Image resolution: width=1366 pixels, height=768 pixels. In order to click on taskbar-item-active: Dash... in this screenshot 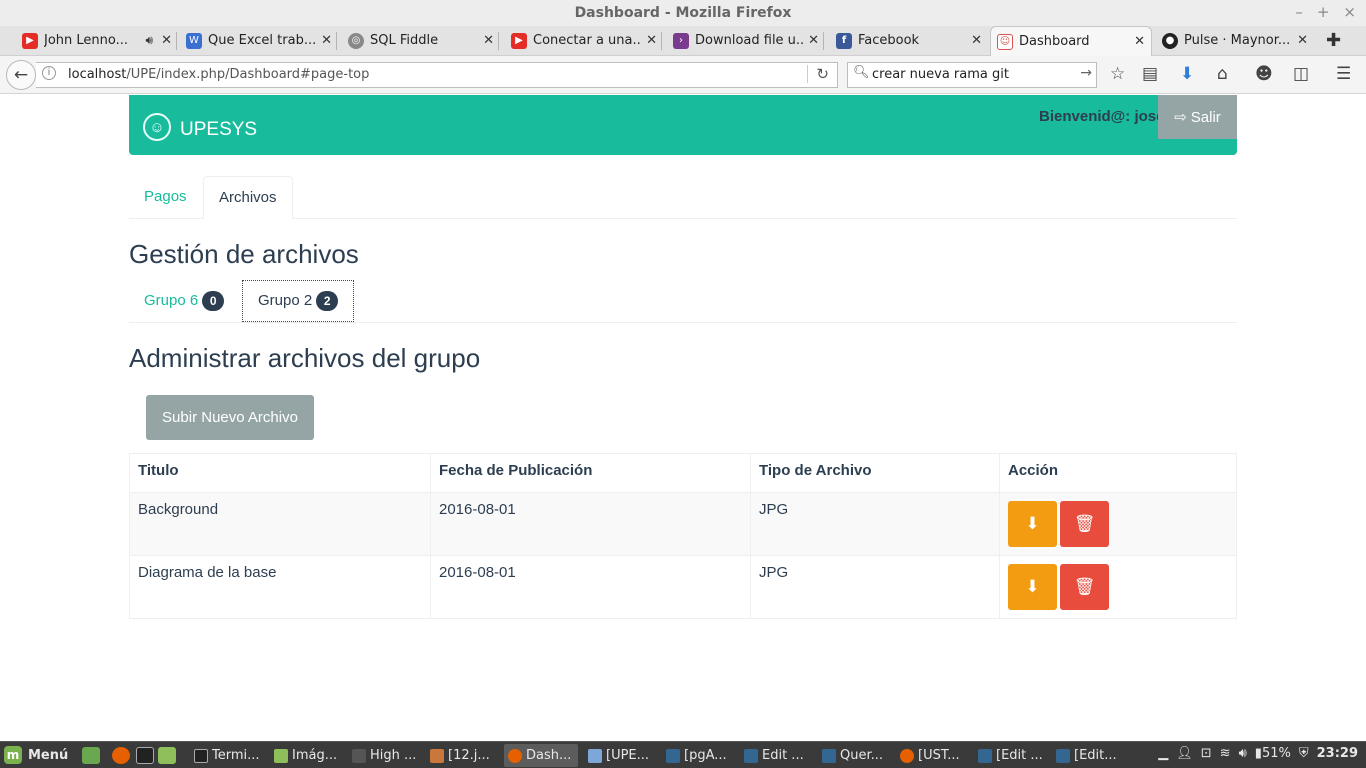, I will do `click(541, 755)`.